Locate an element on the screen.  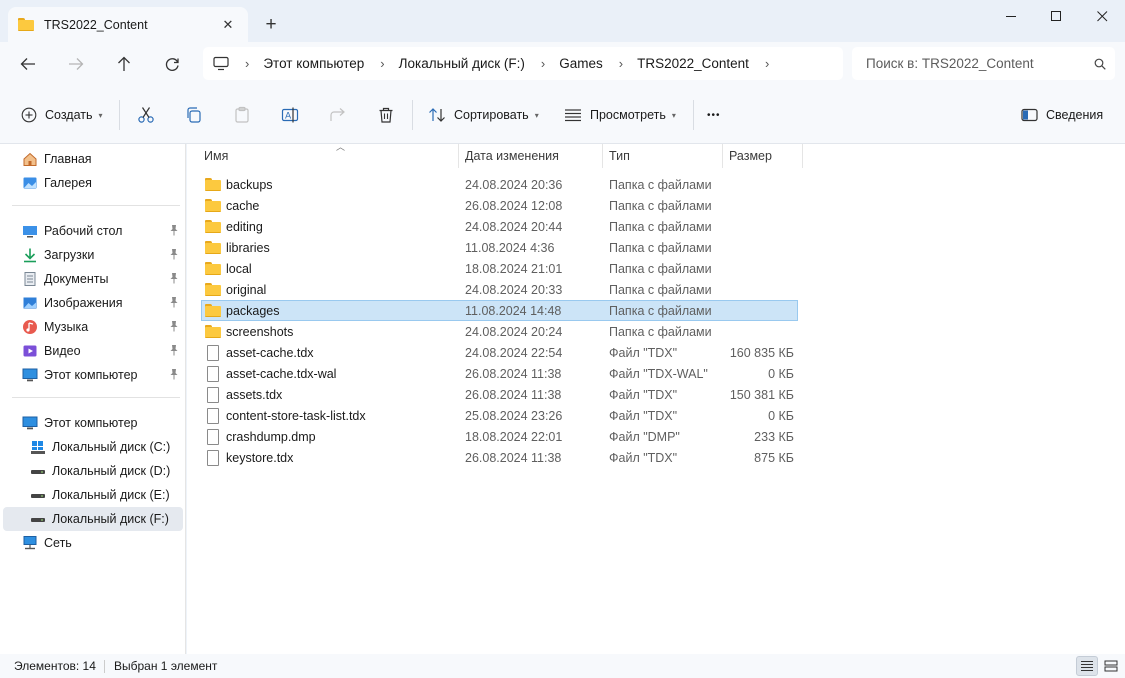
sidebar-item: Загрузки is located at coordinates (93, 255).